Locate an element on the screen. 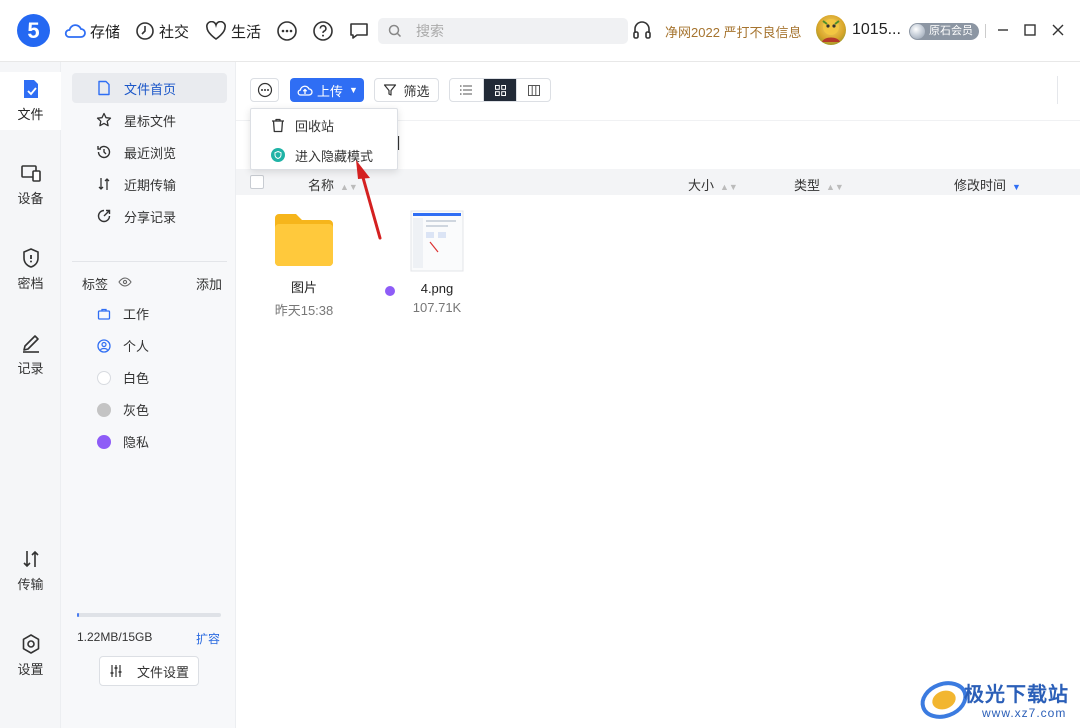 The image size is (1080, 728). file-item-folder: 图片 昨天15:38 is located at coordinates (304, 264).